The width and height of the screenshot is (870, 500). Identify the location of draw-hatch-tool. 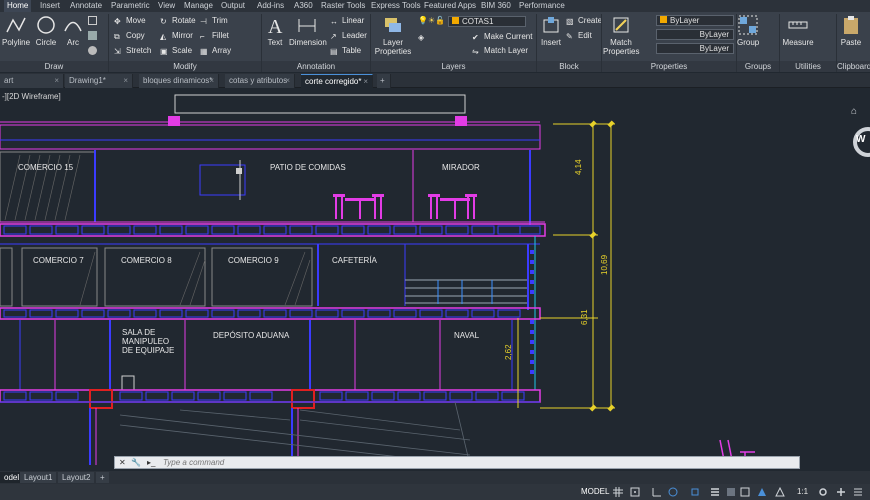
(94, 36).